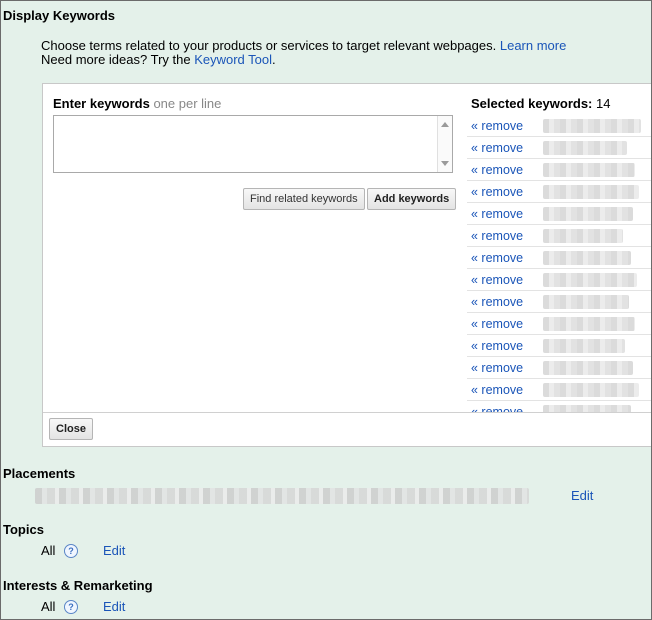 The height and width of the screenshot is (620, 652). What do you see at coordinates (274, 59) in the screenshot?
I see `intro-text-2-end: .` at bounding box center [274, 59].